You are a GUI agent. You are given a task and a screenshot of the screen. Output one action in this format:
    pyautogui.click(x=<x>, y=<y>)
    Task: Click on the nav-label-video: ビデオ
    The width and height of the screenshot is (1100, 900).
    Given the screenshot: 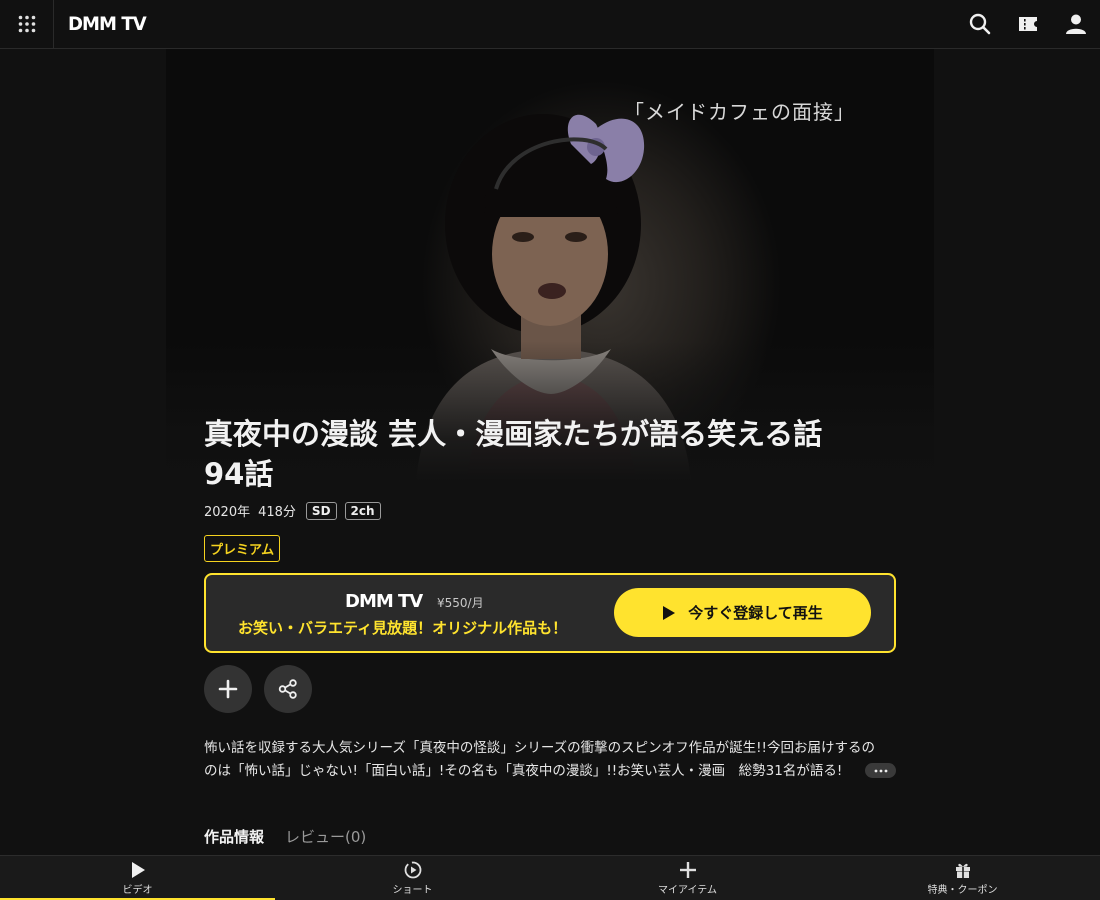 What is the action you would take?
    pyautogui.click(x=137, y=890)
    